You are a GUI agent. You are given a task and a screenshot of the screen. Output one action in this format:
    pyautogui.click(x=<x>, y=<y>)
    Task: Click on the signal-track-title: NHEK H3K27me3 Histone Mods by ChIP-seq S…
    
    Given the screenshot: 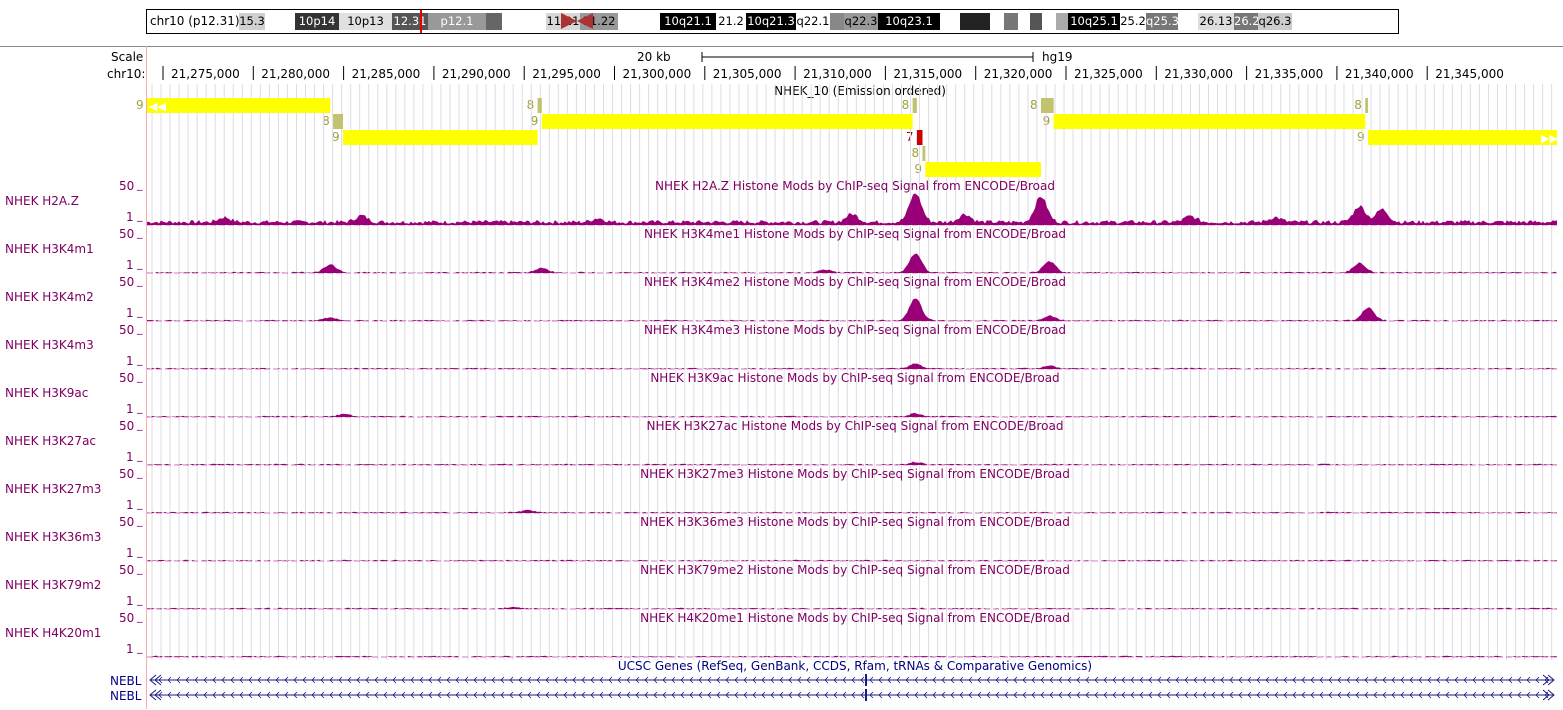 What is the action you would take?
    pyautogui.click(x=855, y=474)
    